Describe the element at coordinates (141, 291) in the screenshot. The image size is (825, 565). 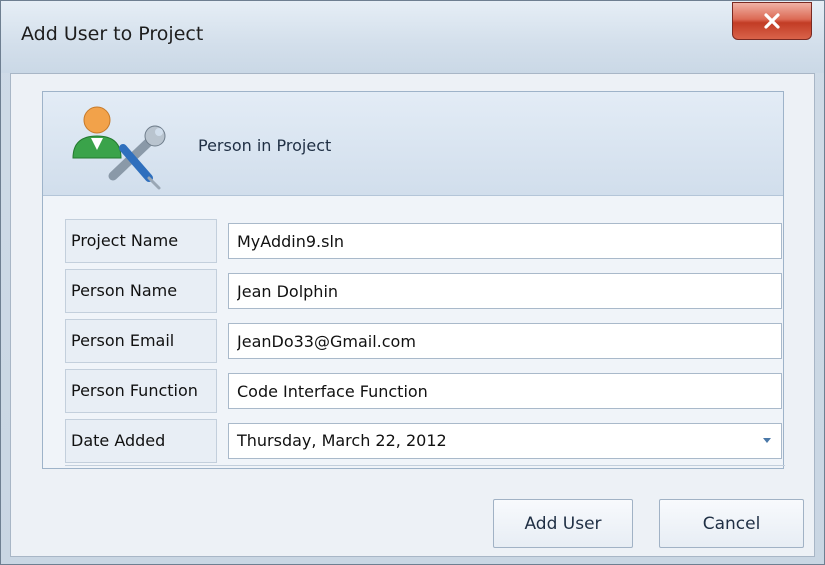
I see `person-name-label: Person Name` at that location.